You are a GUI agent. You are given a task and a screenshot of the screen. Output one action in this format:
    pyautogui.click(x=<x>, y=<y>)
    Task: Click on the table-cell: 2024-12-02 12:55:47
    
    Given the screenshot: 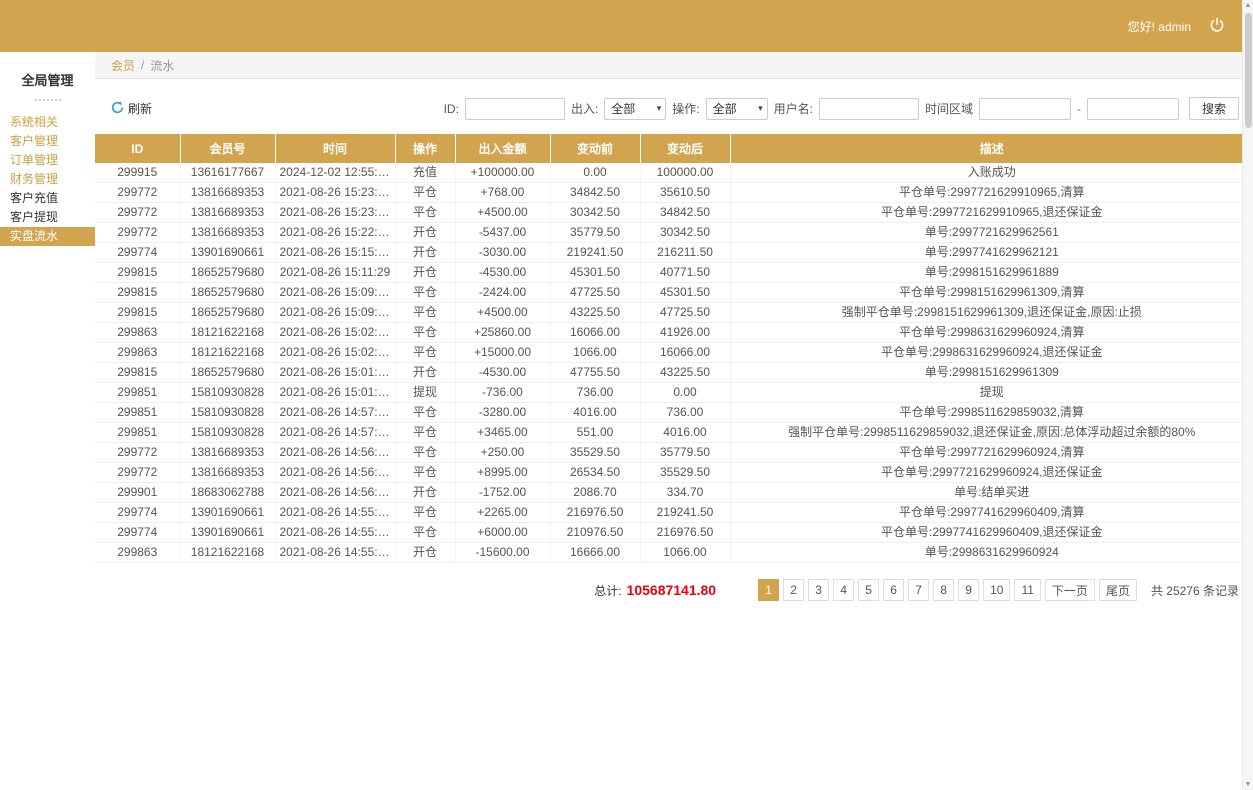 What is the action you would take?
    pyautogui.click(x=335, y=173)
    